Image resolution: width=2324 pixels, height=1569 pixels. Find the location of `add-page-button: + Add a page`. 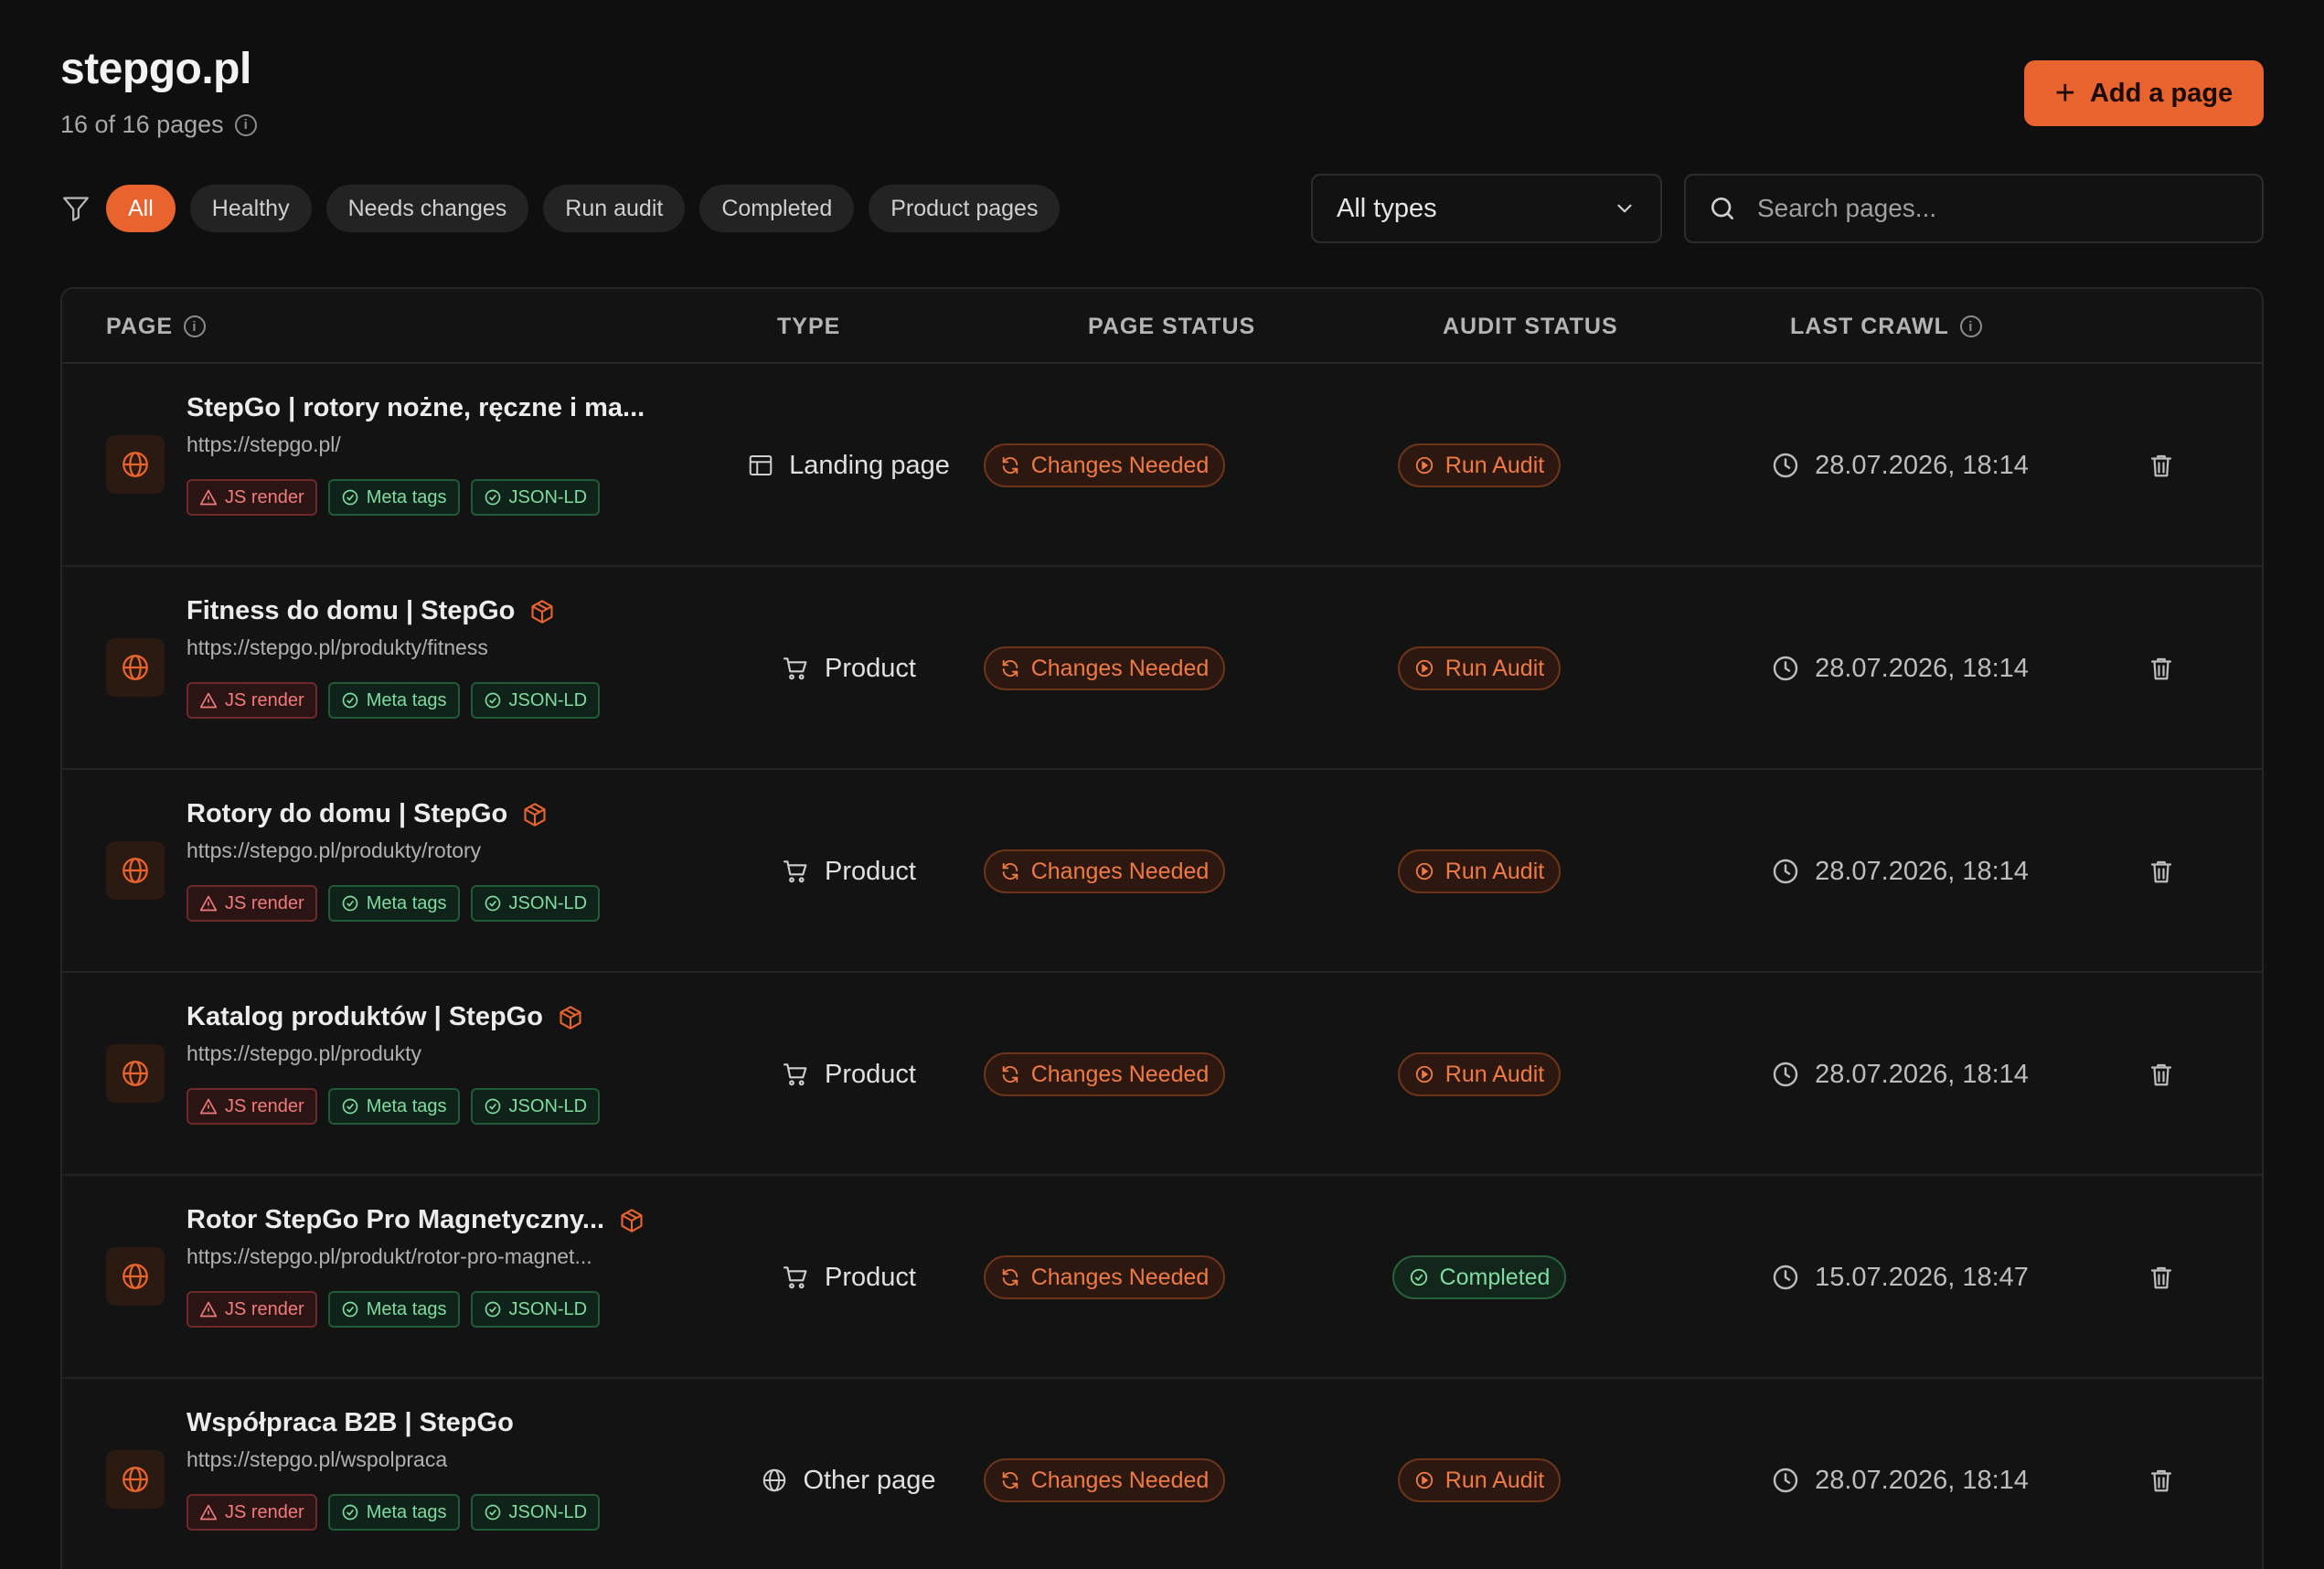

add-page-button: + Add a page is located at coordinates (2144, 93).